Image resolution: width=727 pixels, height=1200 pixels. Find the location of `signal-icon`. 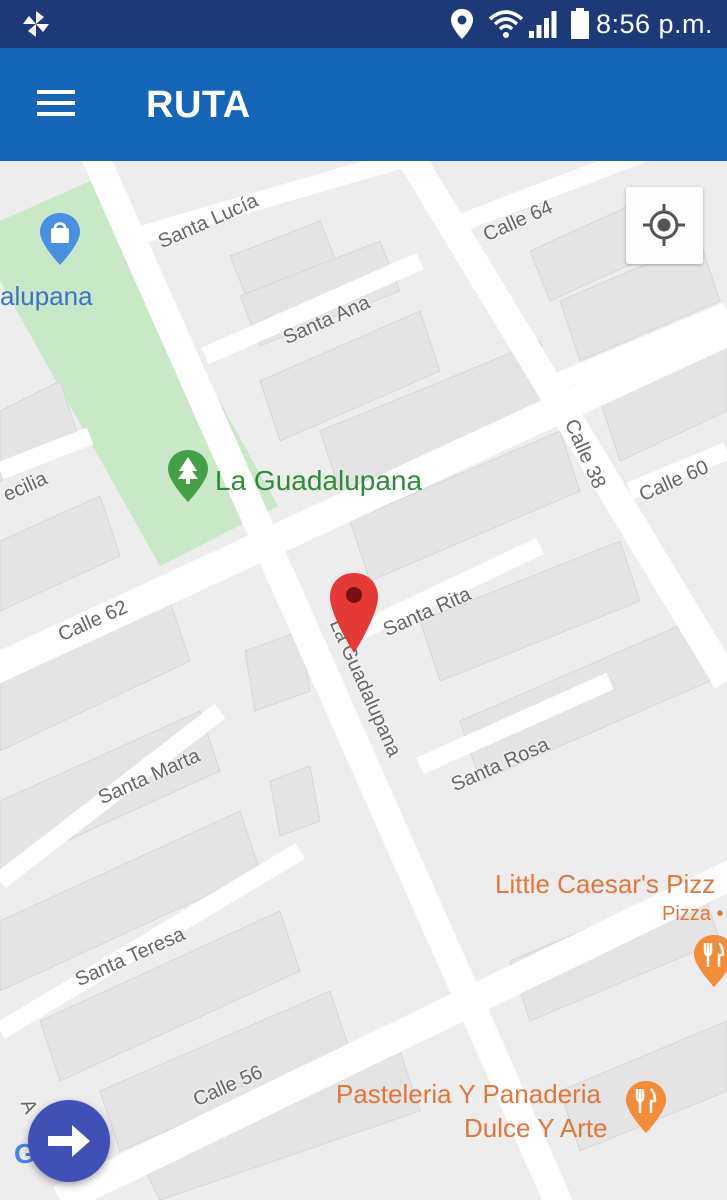

signal-icon is located at coordinates (543, 24).